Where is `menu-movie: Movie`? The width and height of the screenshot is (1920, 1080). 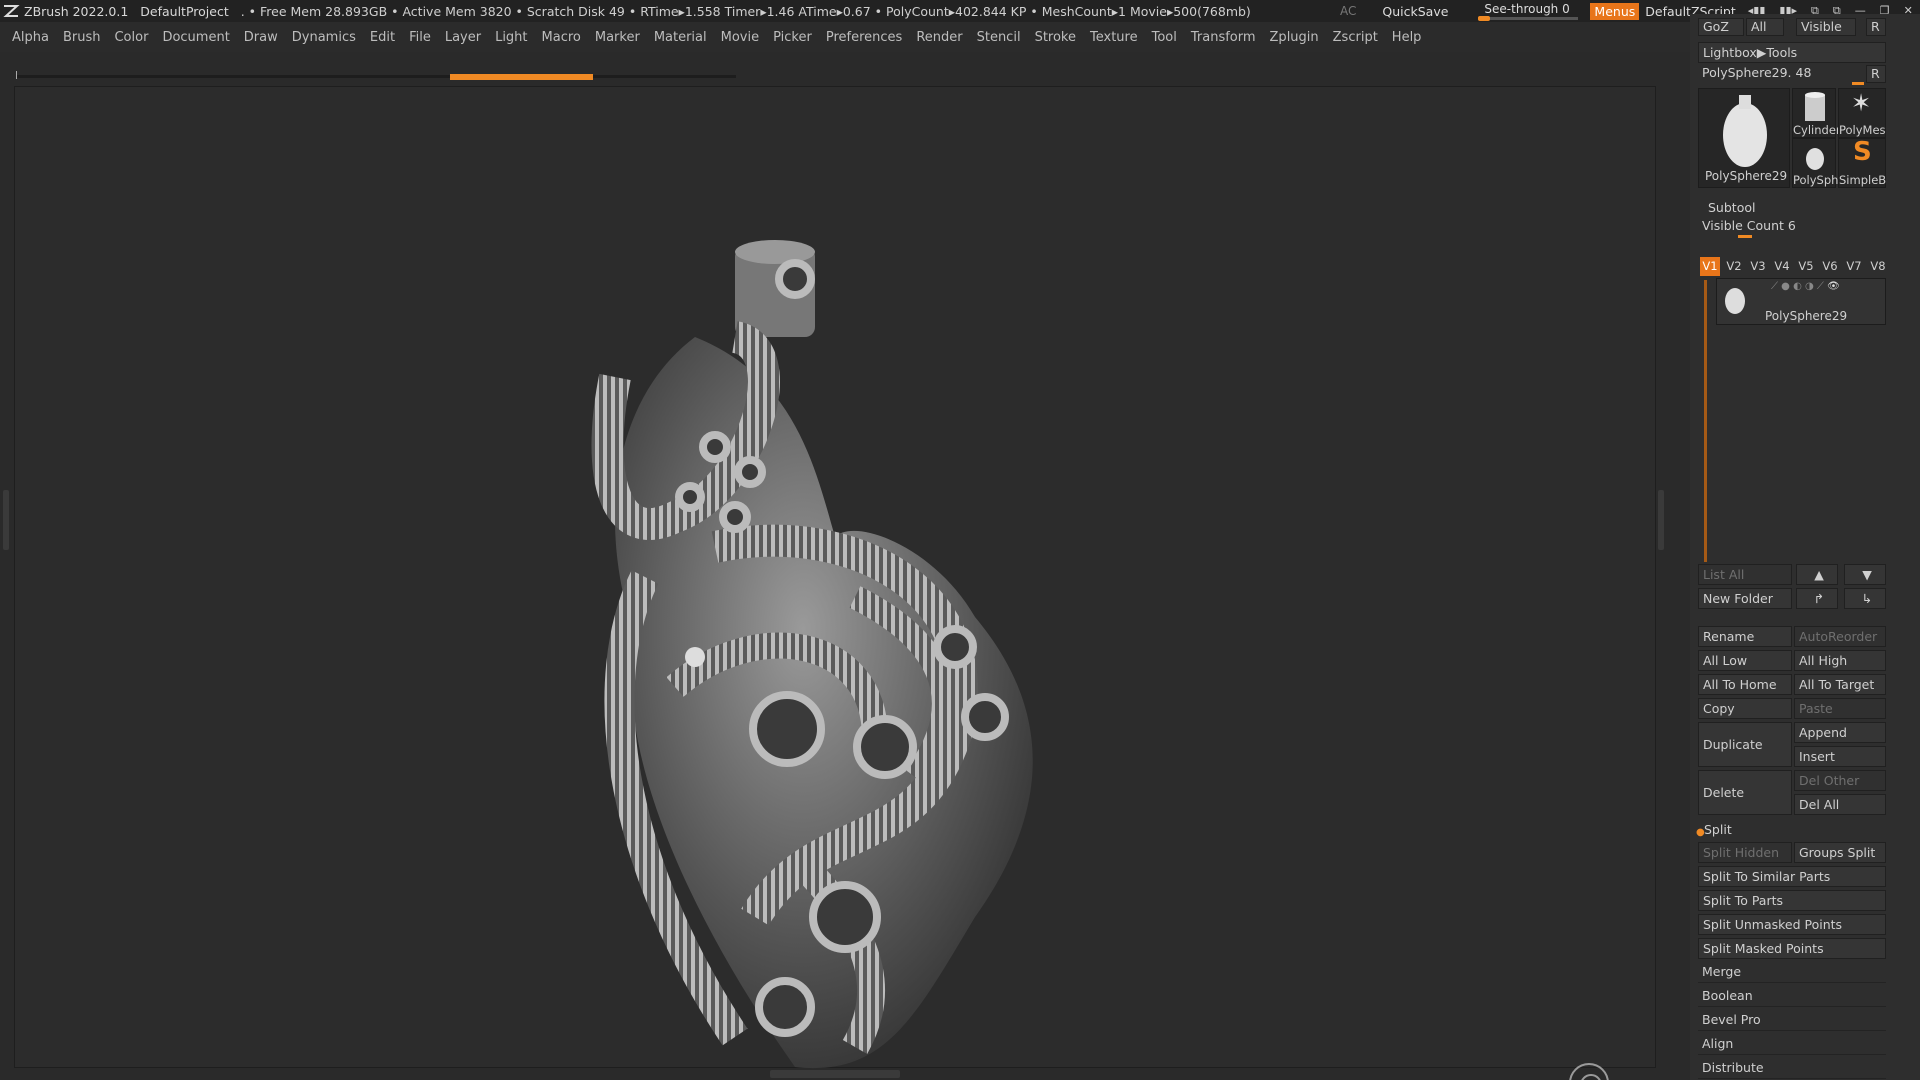
menu-movie: Movie is located at coordinates (740, 37).